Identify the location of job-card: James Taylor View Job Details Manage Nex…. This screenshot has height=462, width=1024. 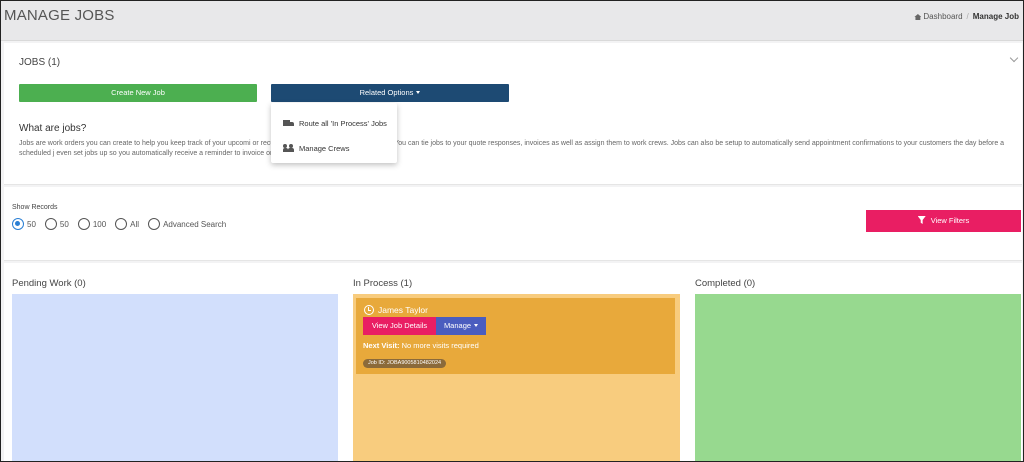
(515, 336).